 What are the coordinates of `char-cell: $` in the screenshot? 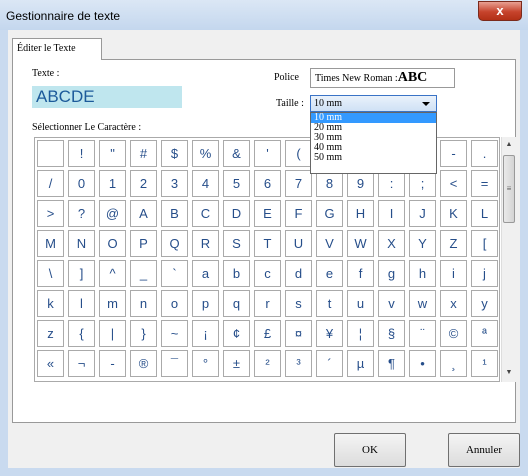 It's located at (174, 153).